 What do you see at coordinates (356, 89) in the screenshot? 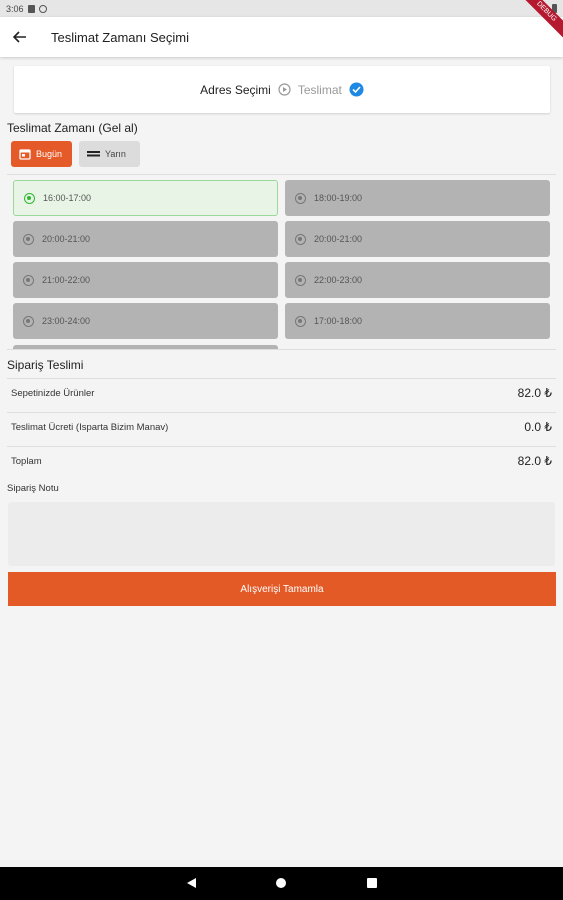
I see `check-circle-icon` at bounding box center [356, 89].